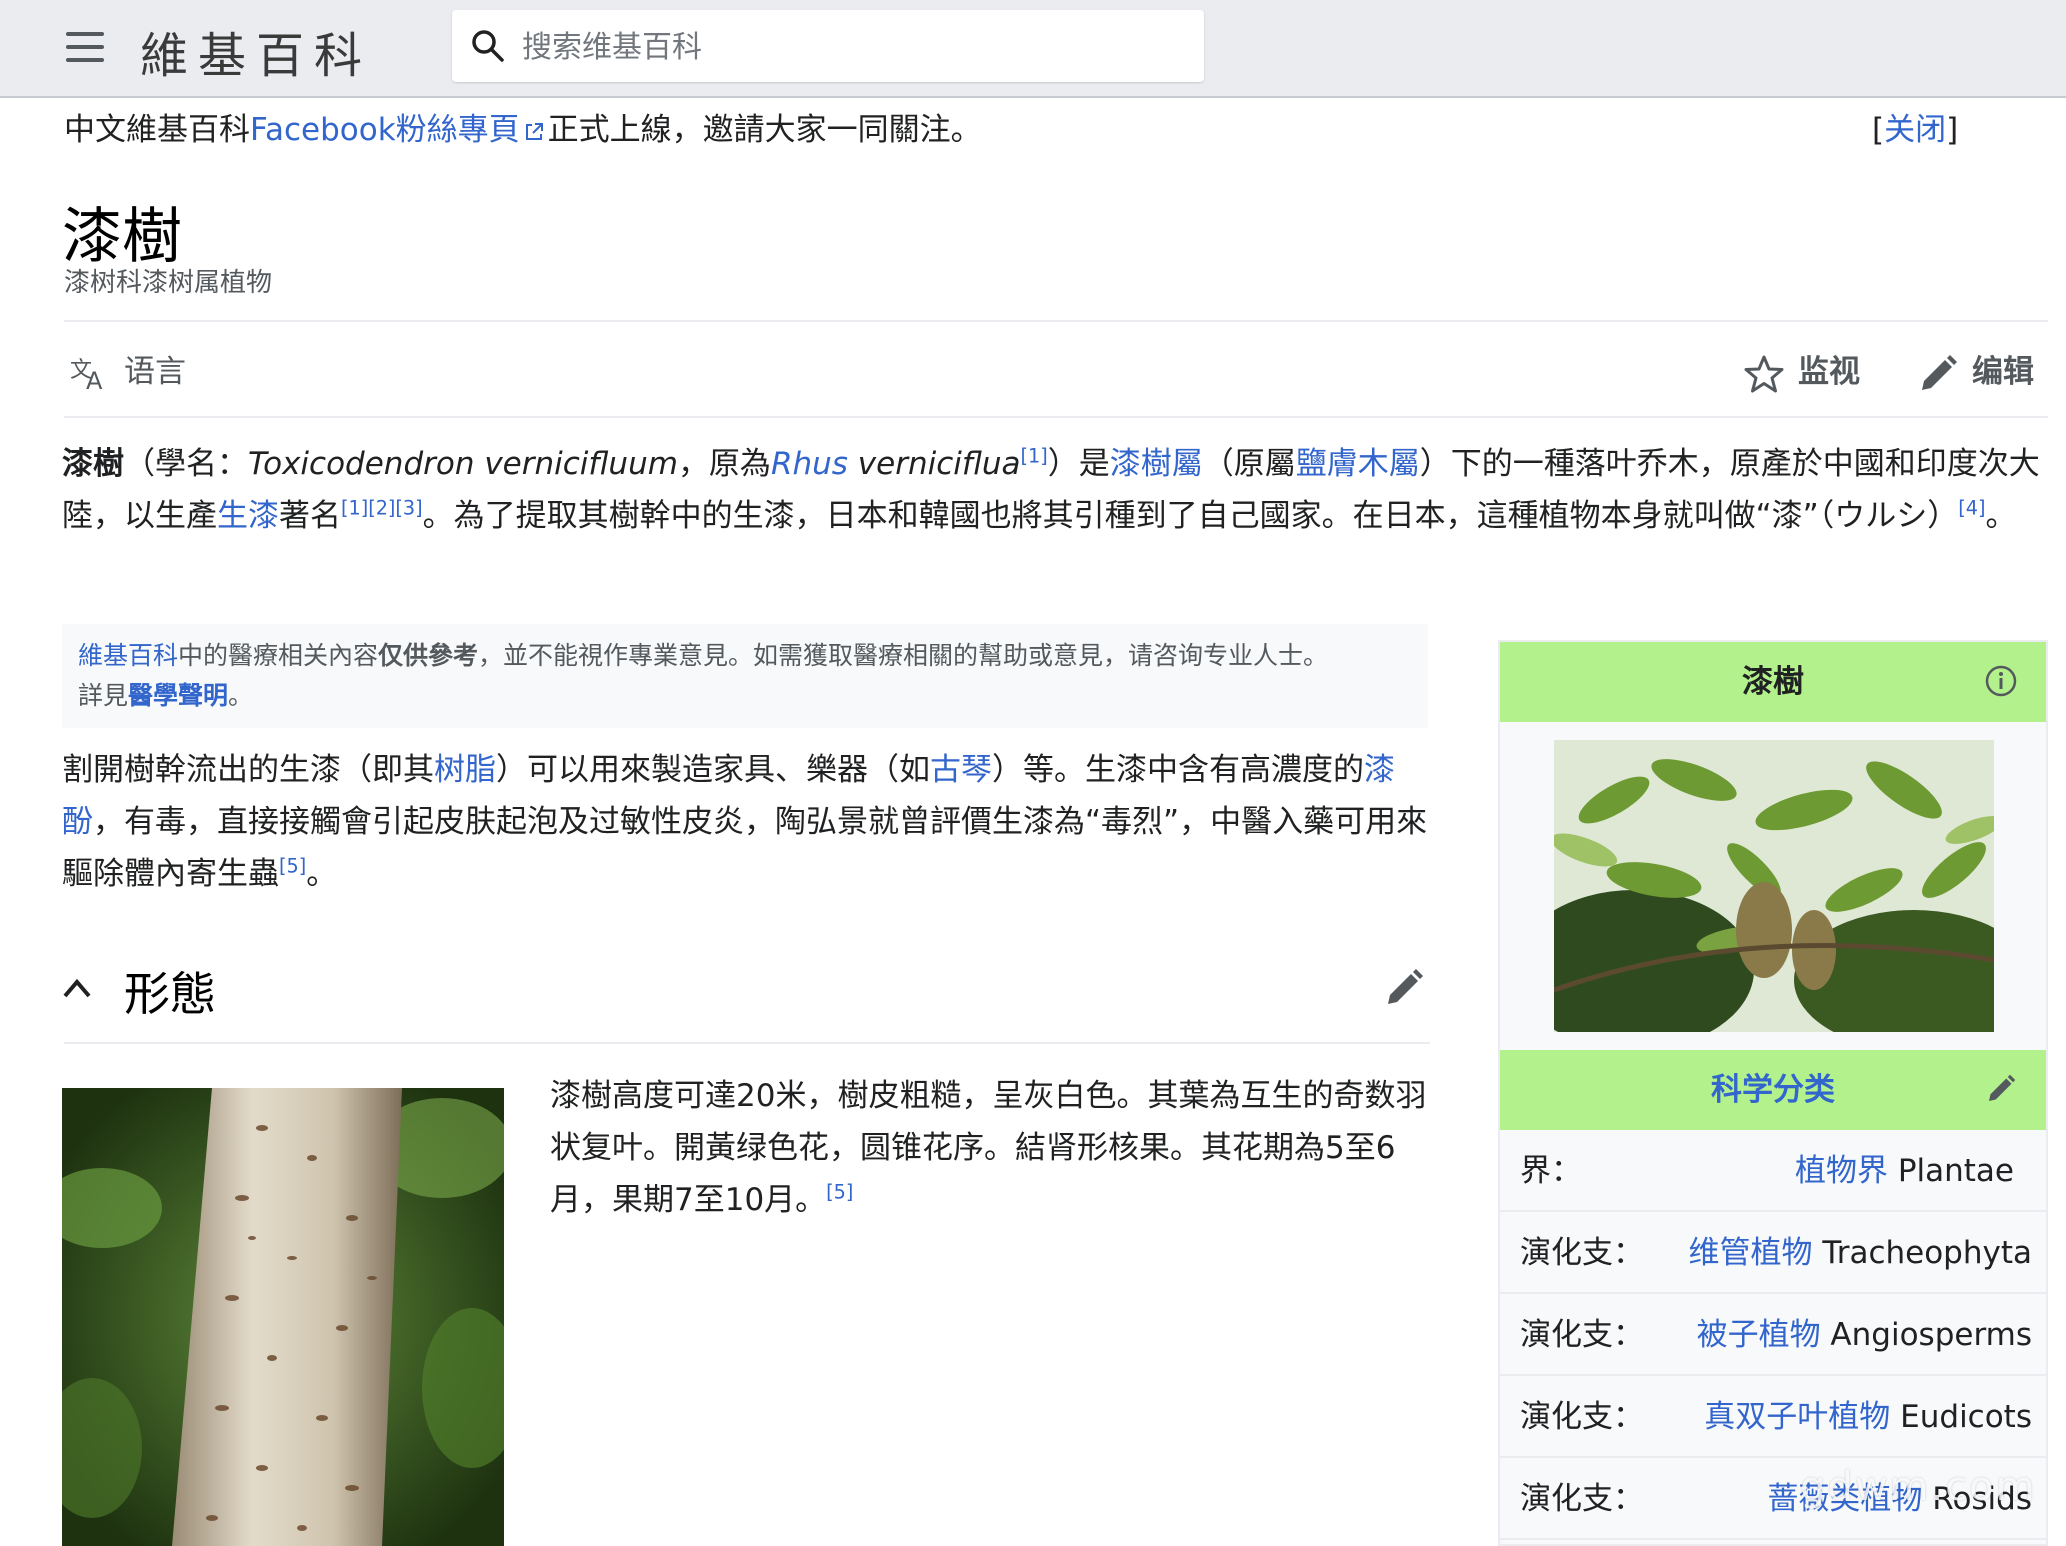 This screenshot has height=1546, width=2066. Describe the element at coordinates (463, 464) in the screenshot. I see `scientific-name: Toxicodendron vernicifluum` at that location.